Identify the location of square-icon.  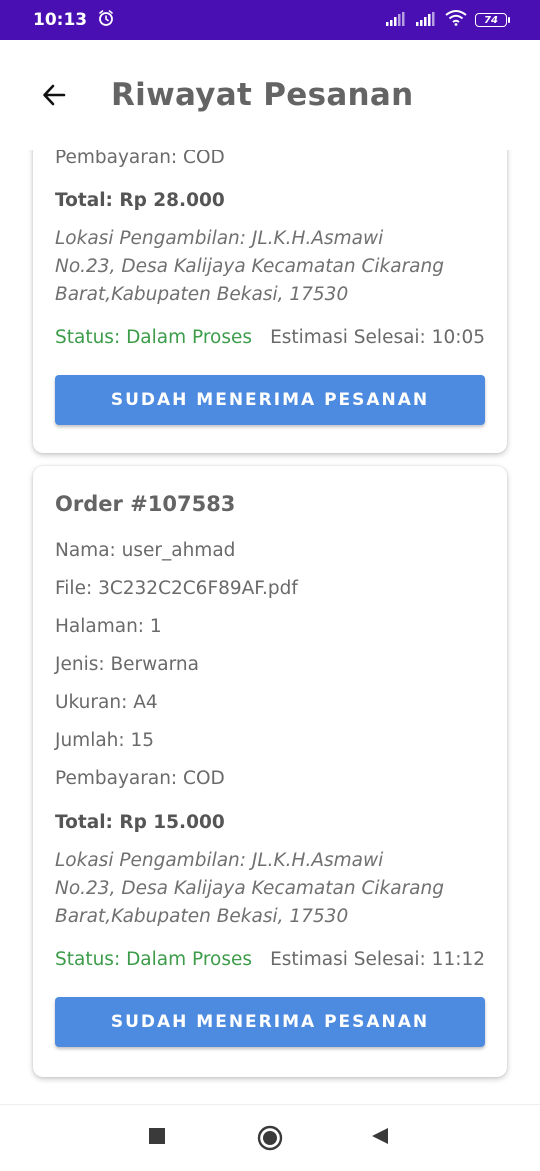
(157, 1136).